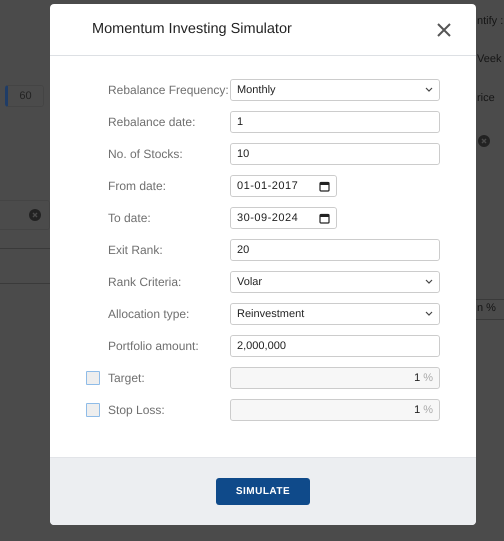 The height and width of the screenshot is (541, 504). What do you see at coordinates (146, 154) in the screenshot?
I see `field-label: No. of Stocks:` at bounding box center [146, 154].